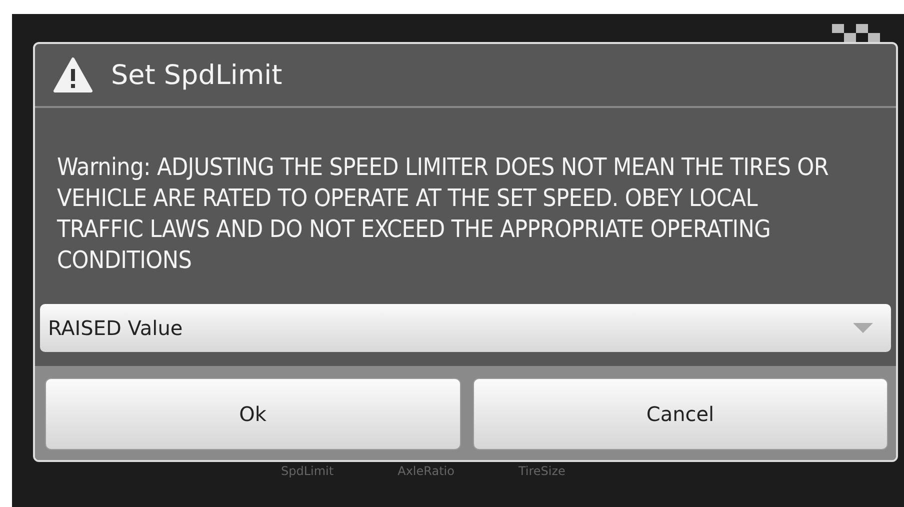  Describe the element at coordinates (196, 75) in the screenshot. I see `dialog-title: Set SpdLimit` at that location.